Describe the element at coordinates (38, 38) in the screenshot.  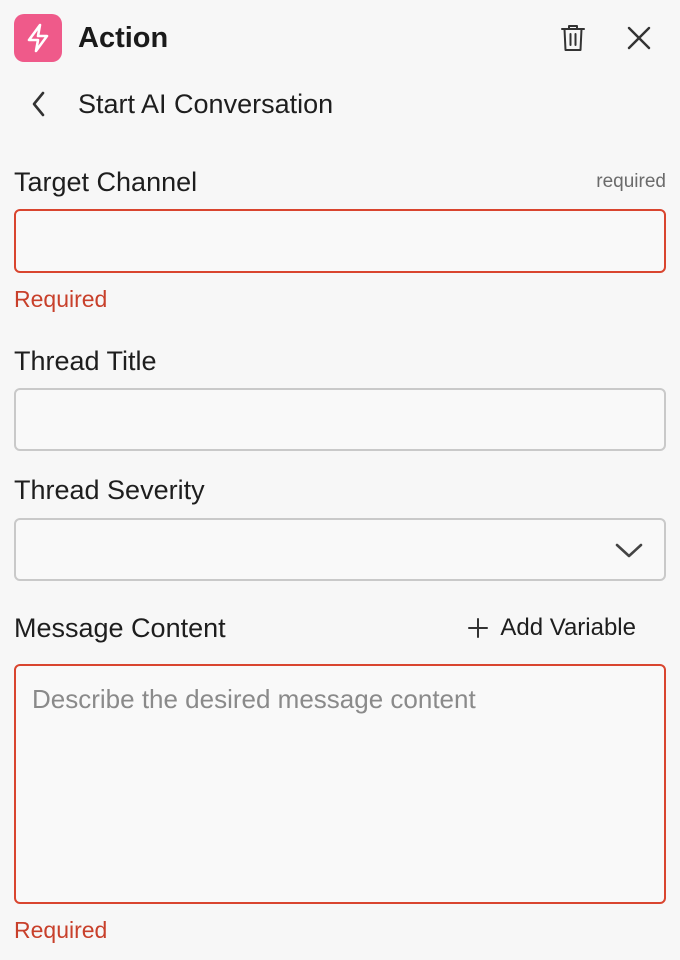
I see `lightning-icon` at that location.